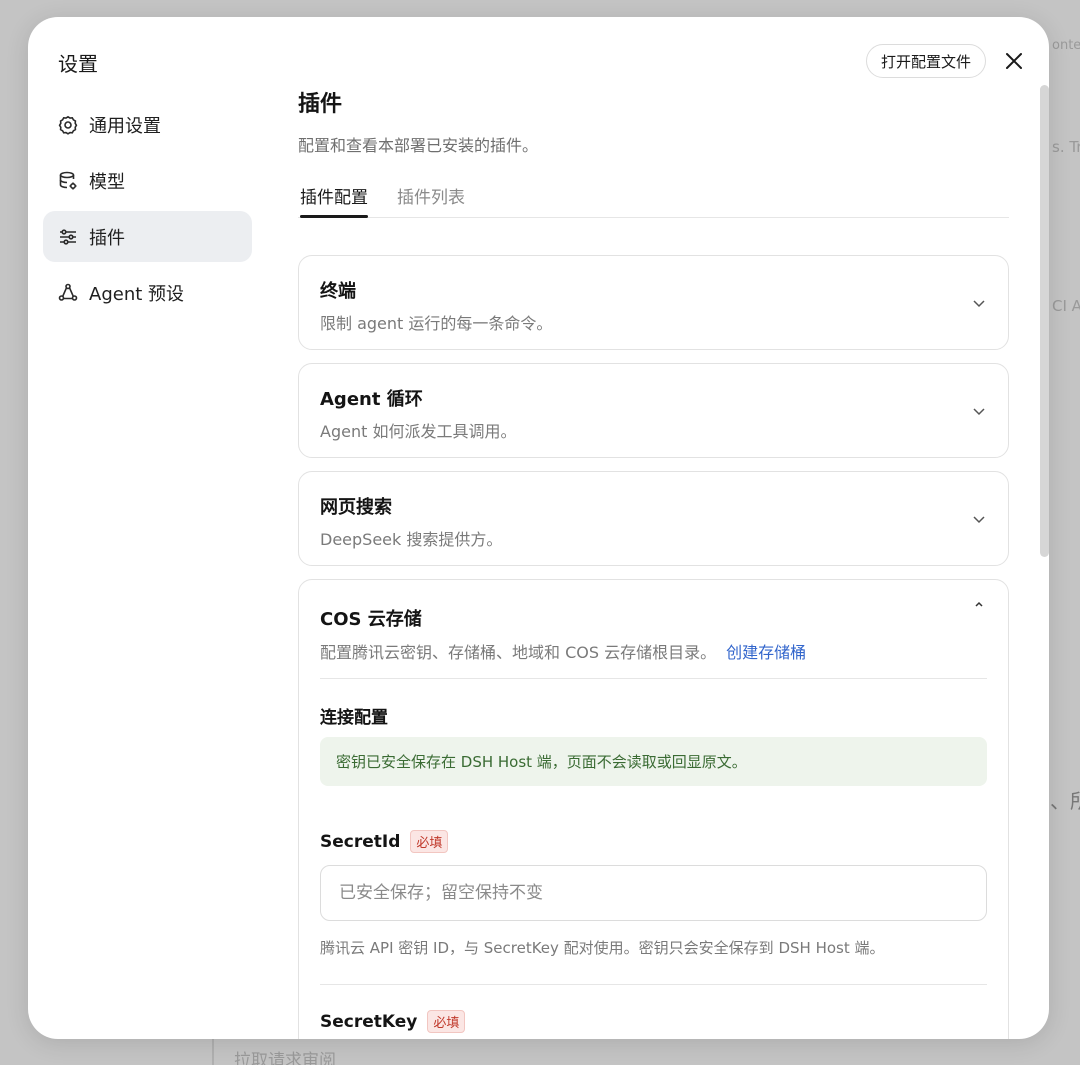 The height and width of the screenshot is (1065, 1080). I want to click on plugin-card-description: DeepSeek 搜索提供方。, so click(411, 539).